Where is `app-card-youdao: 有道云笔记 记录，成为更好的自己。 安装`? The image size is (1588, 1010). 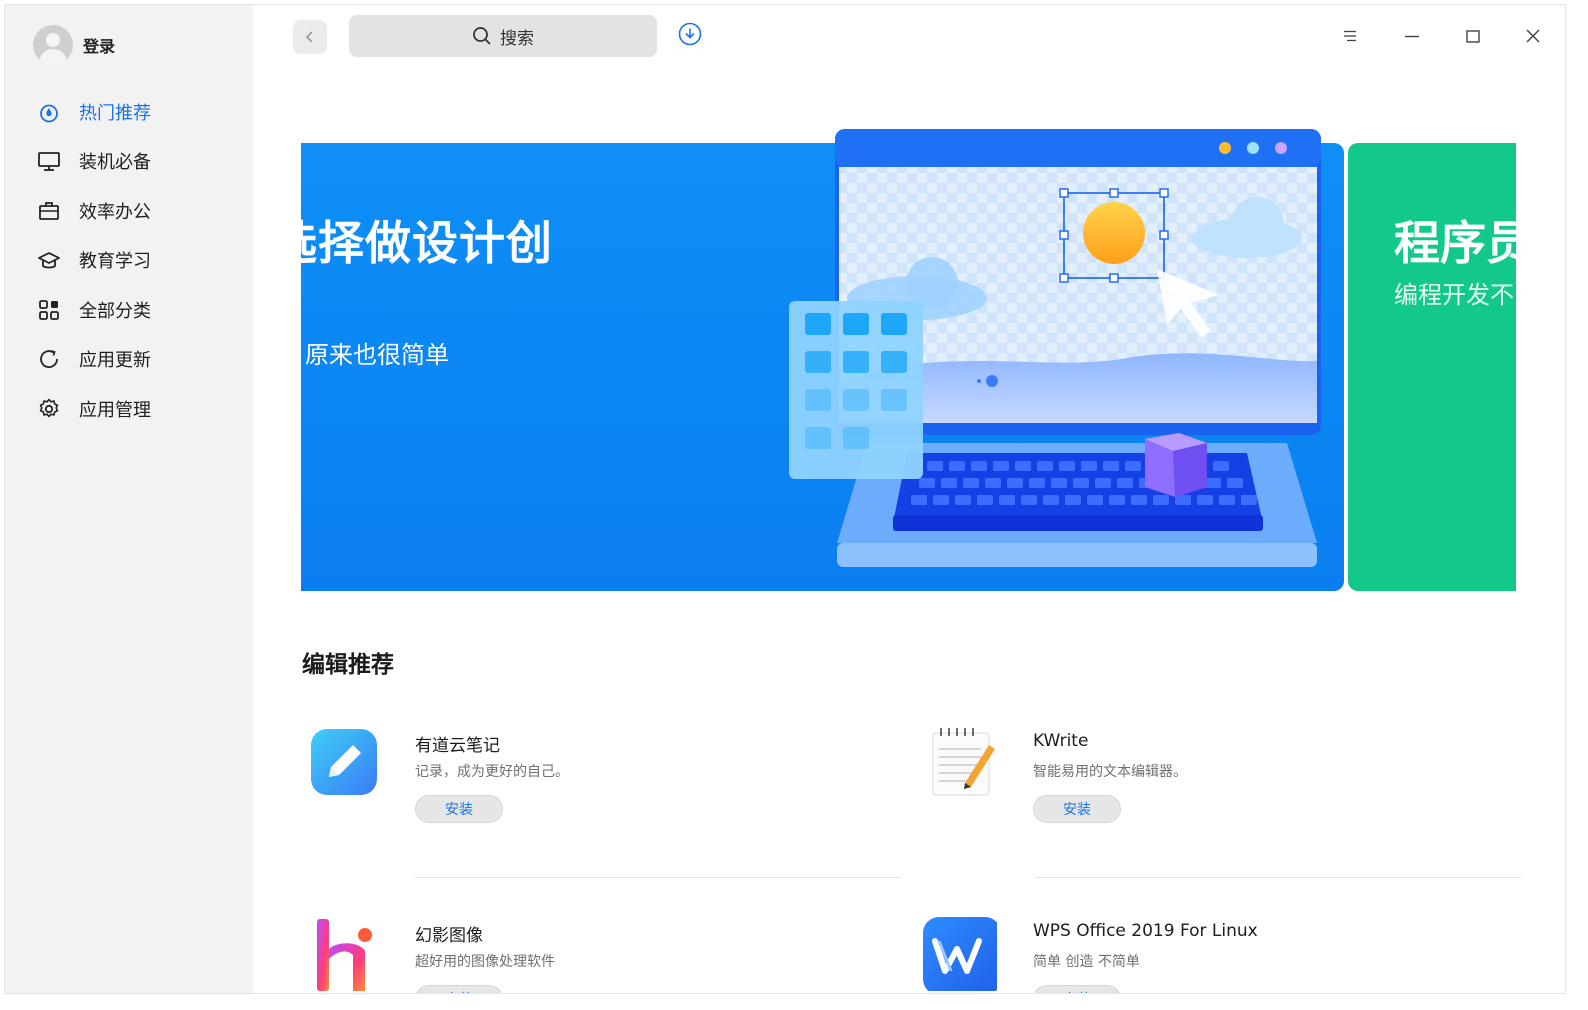
app-card-youdao: 有道云笔记 记录，成为更好的自己。 安装 is located at coordinates (587, 790).